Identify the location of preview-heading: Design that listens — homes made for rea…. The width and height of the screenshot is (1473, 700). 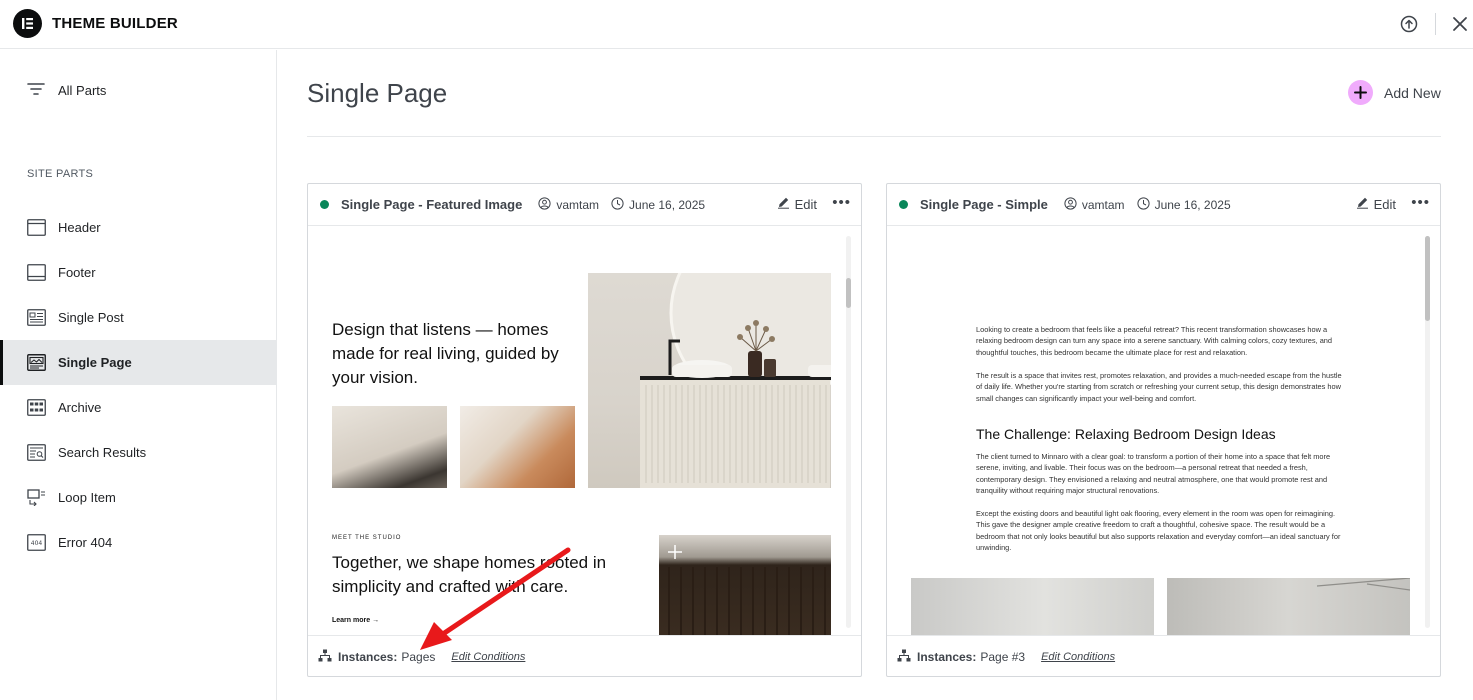
(445, 353).